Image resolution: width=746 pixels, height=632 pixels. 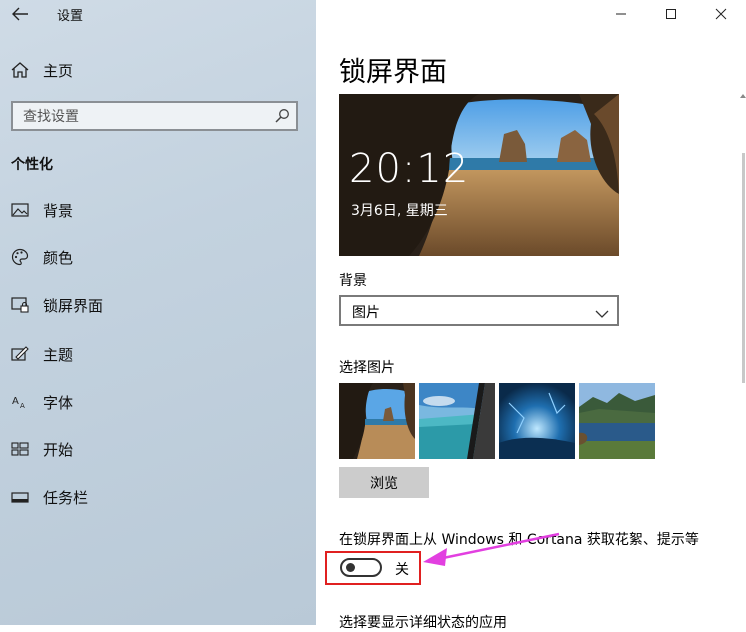 What do you see at coordinates (66, 497) in the screenshot?
I see `sidebar-item-label: 任务栏` at bounding box center [66, 497].